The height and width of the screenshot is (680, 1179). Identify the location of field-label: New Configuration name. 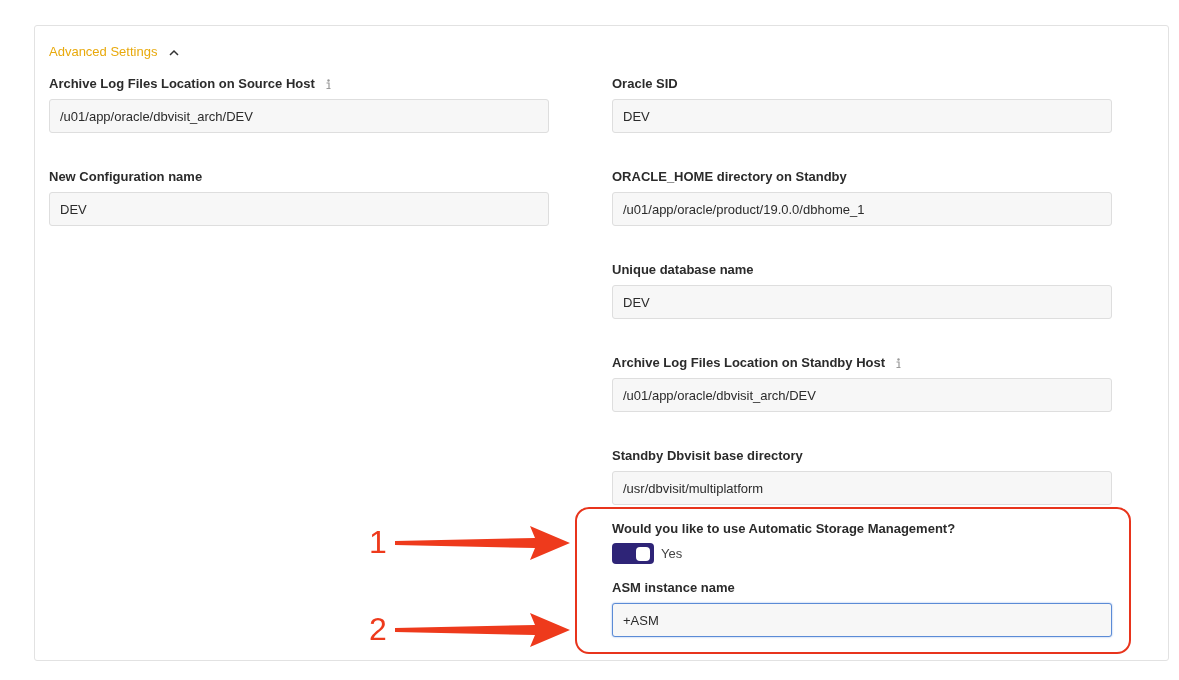
(126, 177).